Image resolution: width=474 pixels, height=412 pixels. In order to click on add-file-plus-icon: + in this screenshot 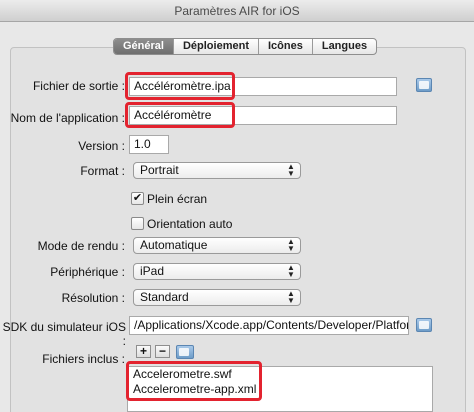, I will do `click(143, 351)`.